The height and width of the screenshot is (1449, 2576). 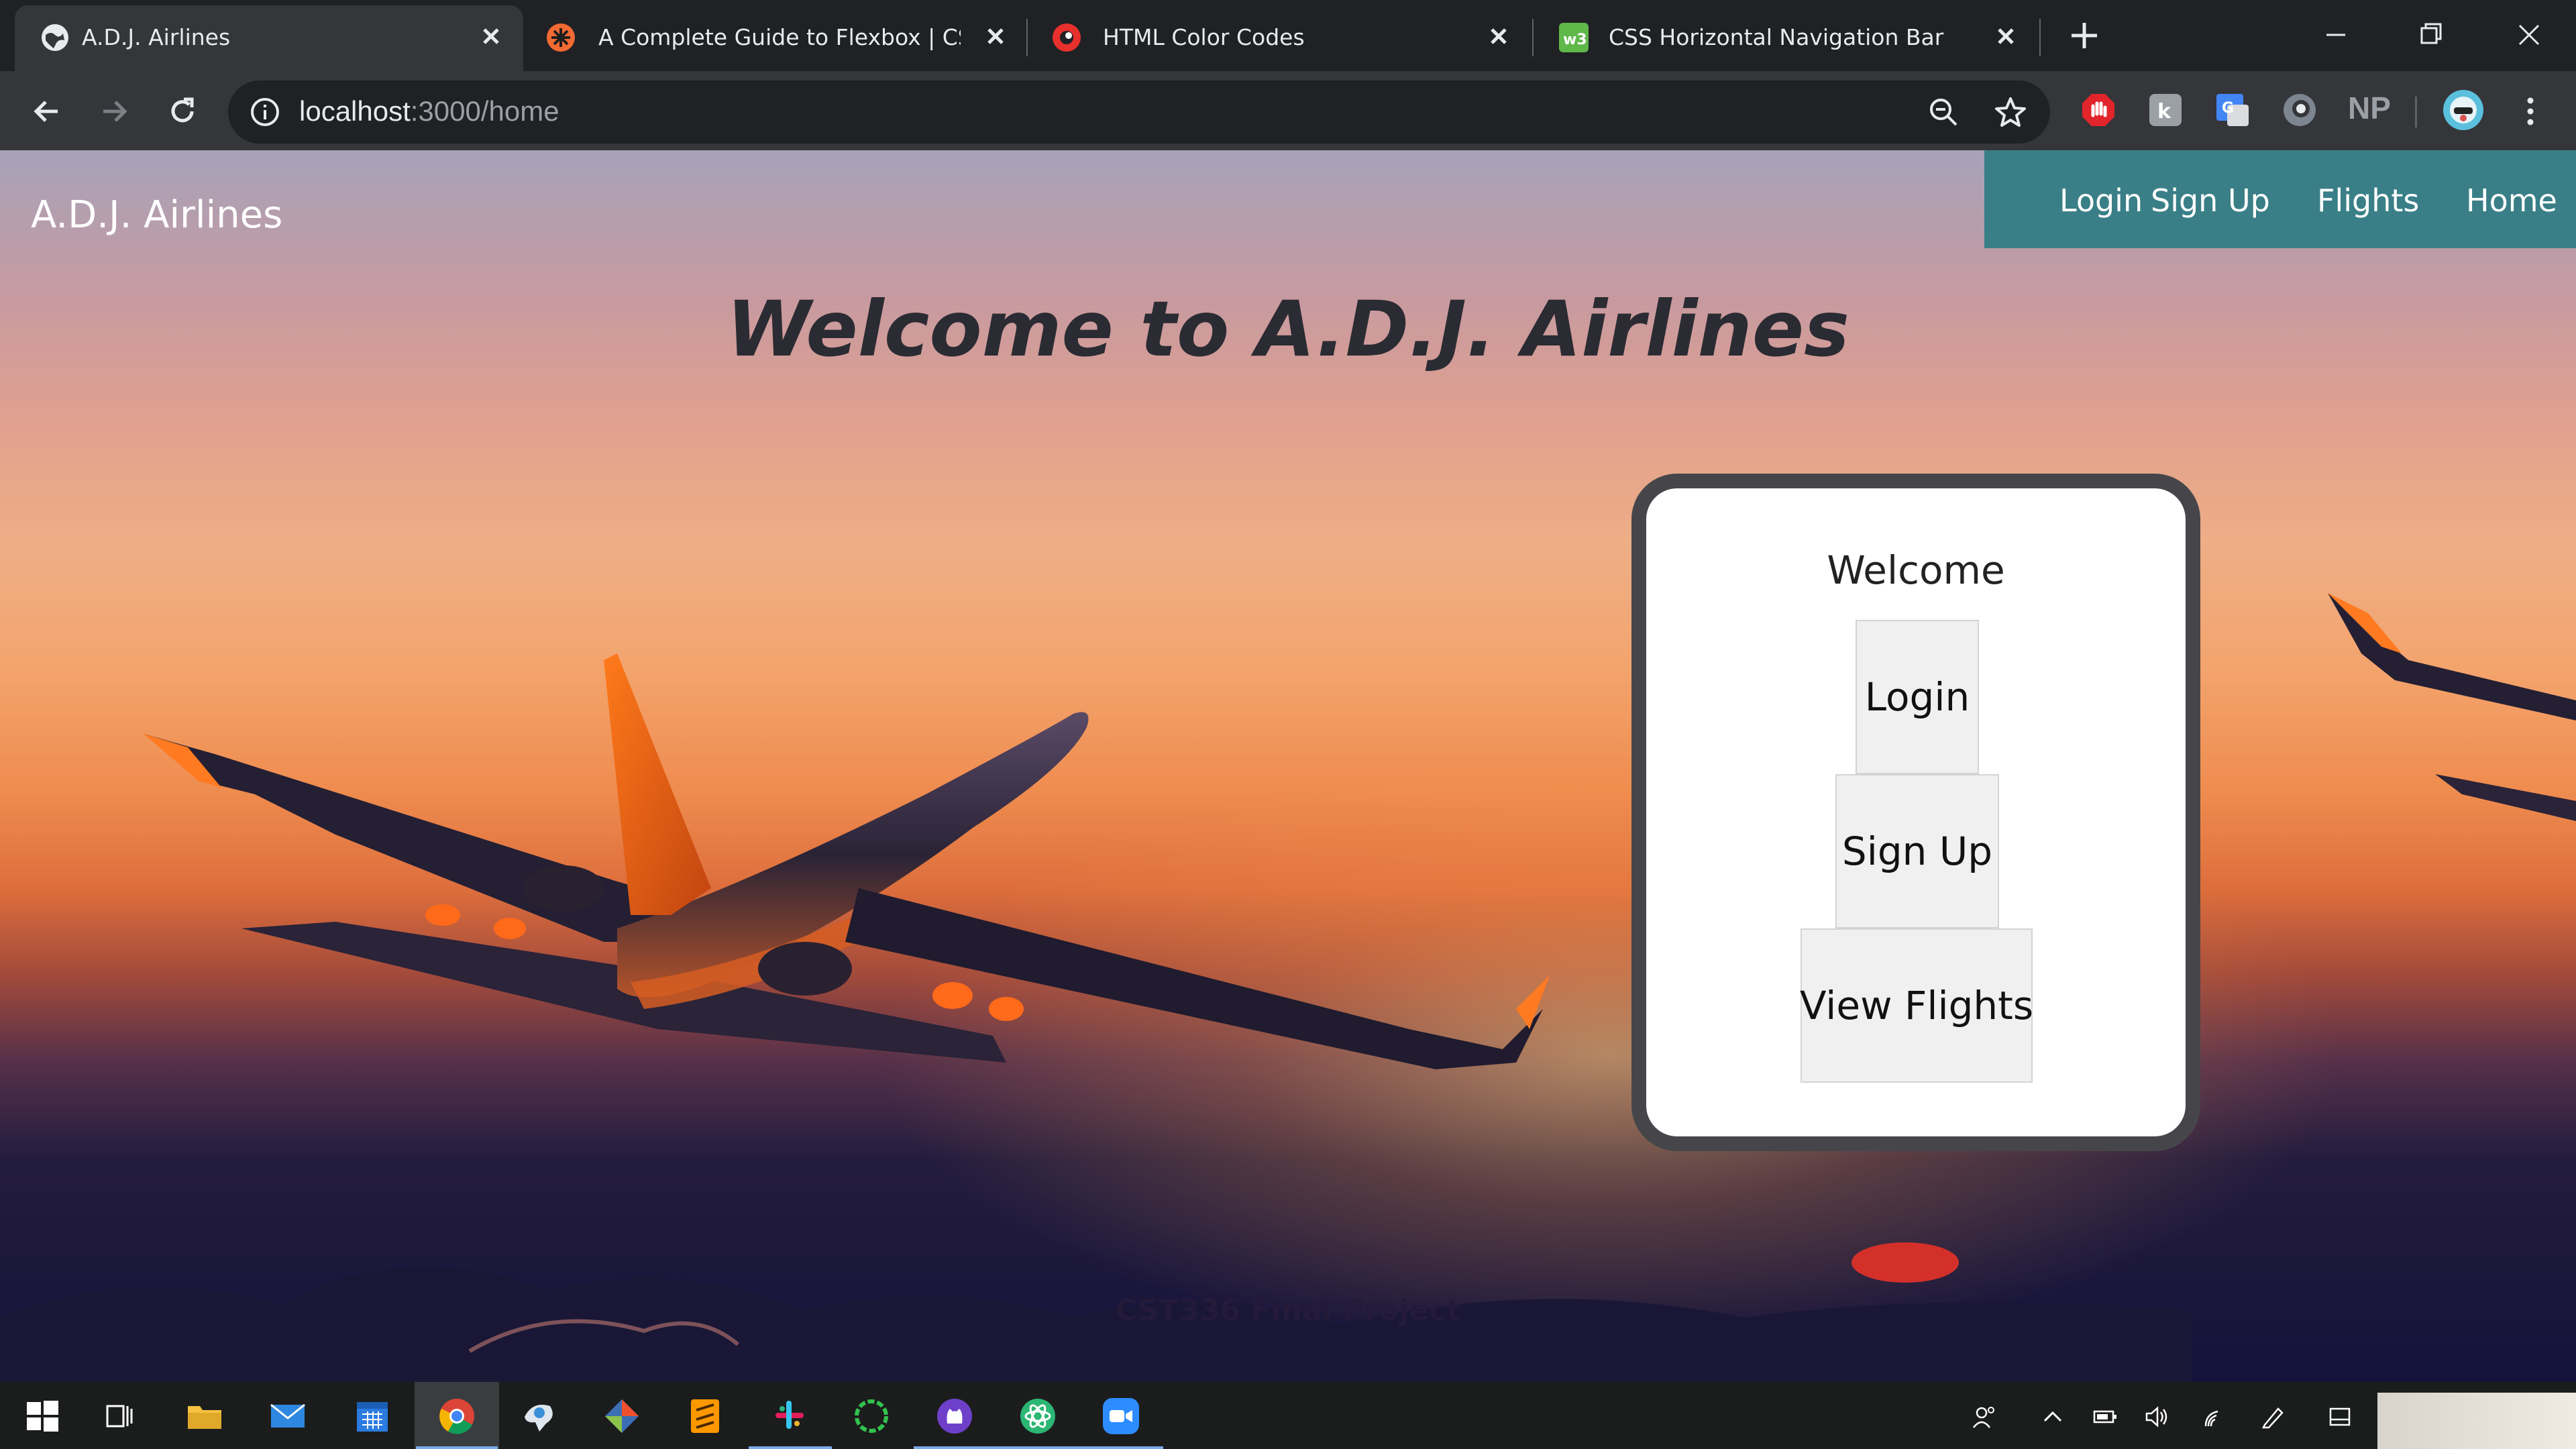 What do you see at coordinates (1121, 1416) in the screenshot?
I see `zoom-icon` at bounding box center [1121, 1416].